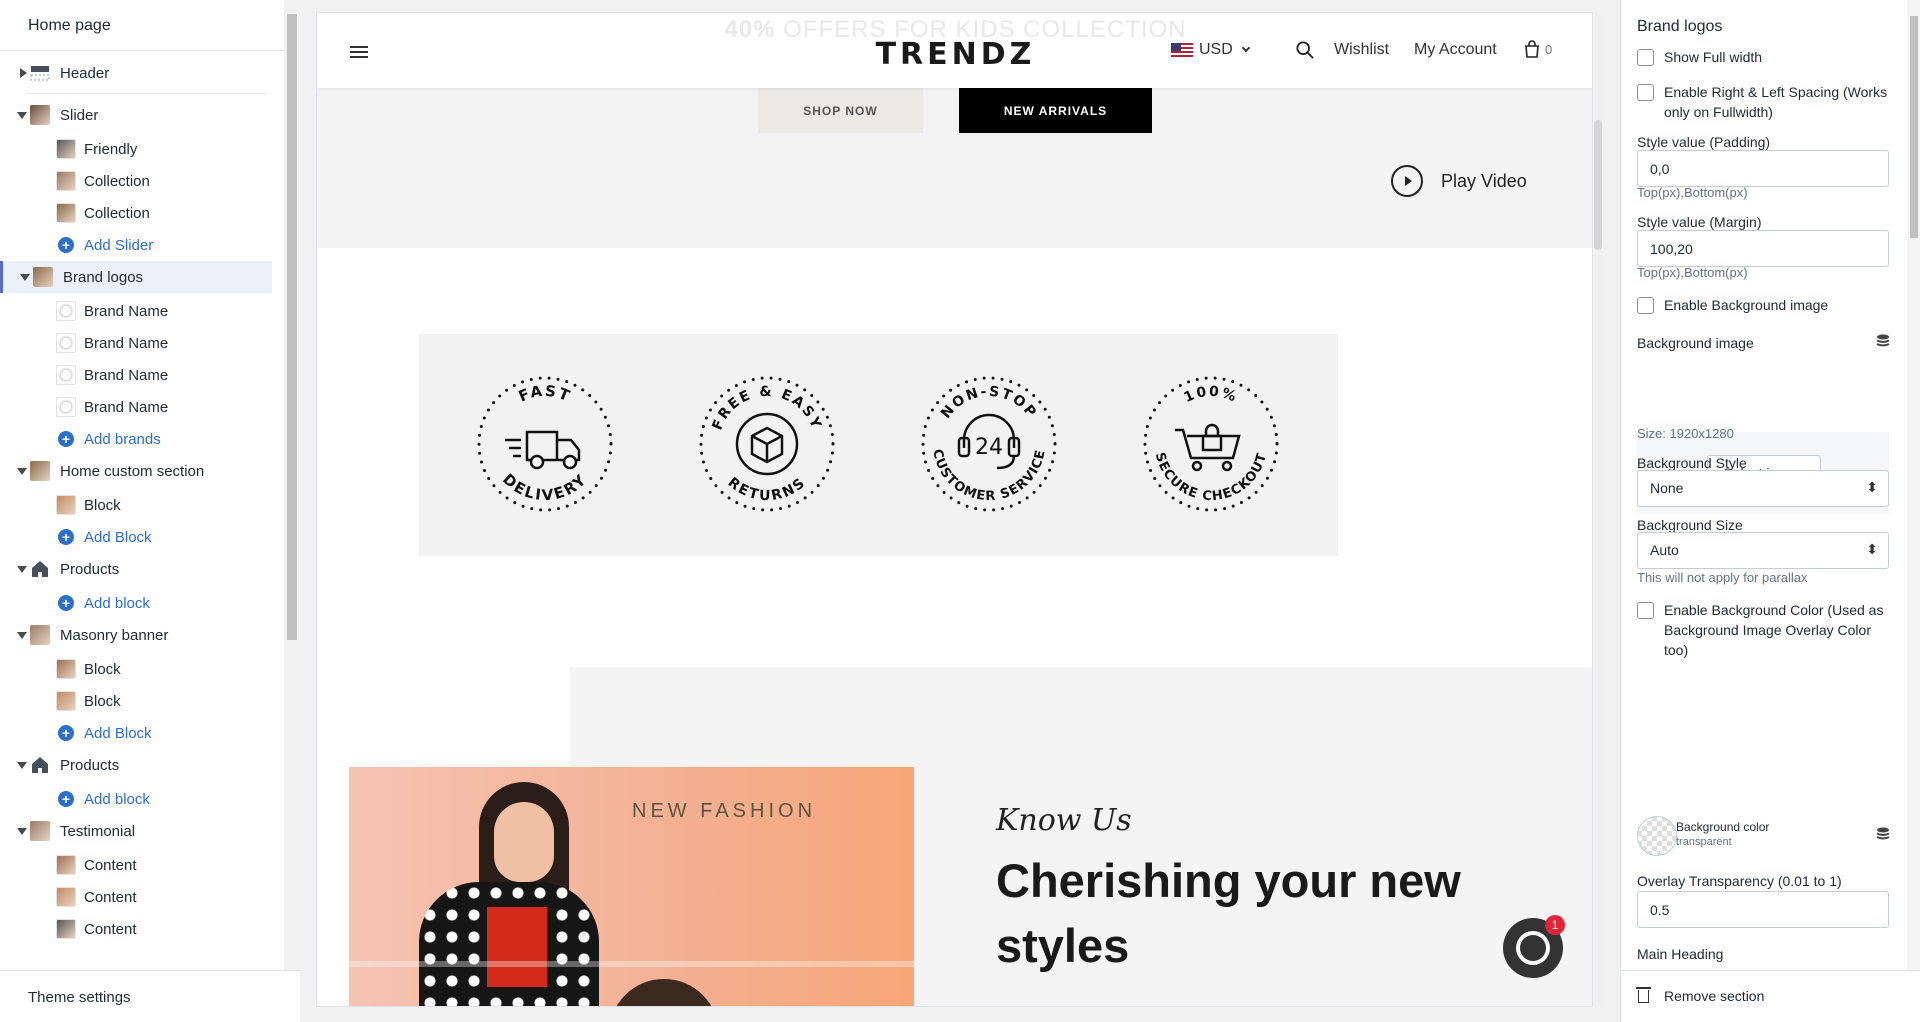 The height and width of the screenshot is (1022, 1920). Describe the element at coordinates (1690, 525) in the screenshot. I see `bg-size-label: Background Size` at that location.